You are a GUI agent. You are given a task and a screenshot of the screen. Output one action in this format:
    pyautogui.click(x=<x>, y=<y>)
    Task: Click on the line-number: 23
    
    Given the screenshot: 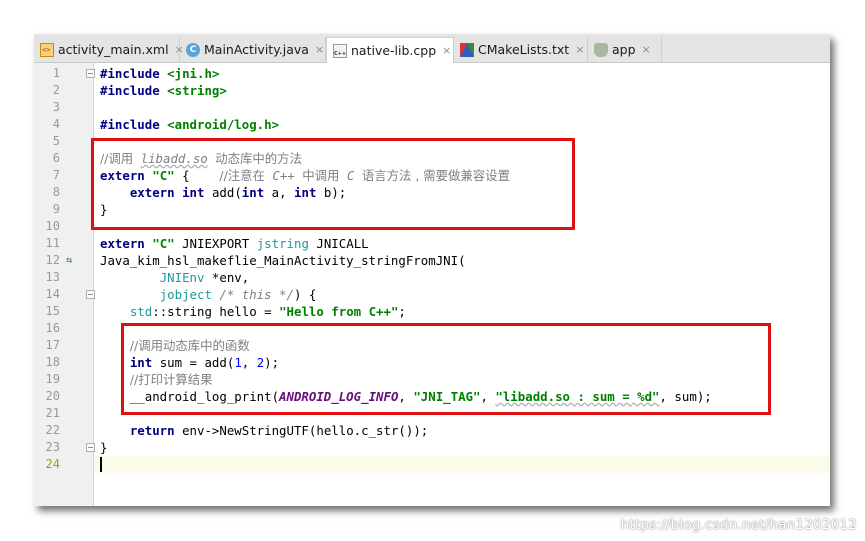 What is the action you would take?
    pyautogui.click(x=52, y=447)
    